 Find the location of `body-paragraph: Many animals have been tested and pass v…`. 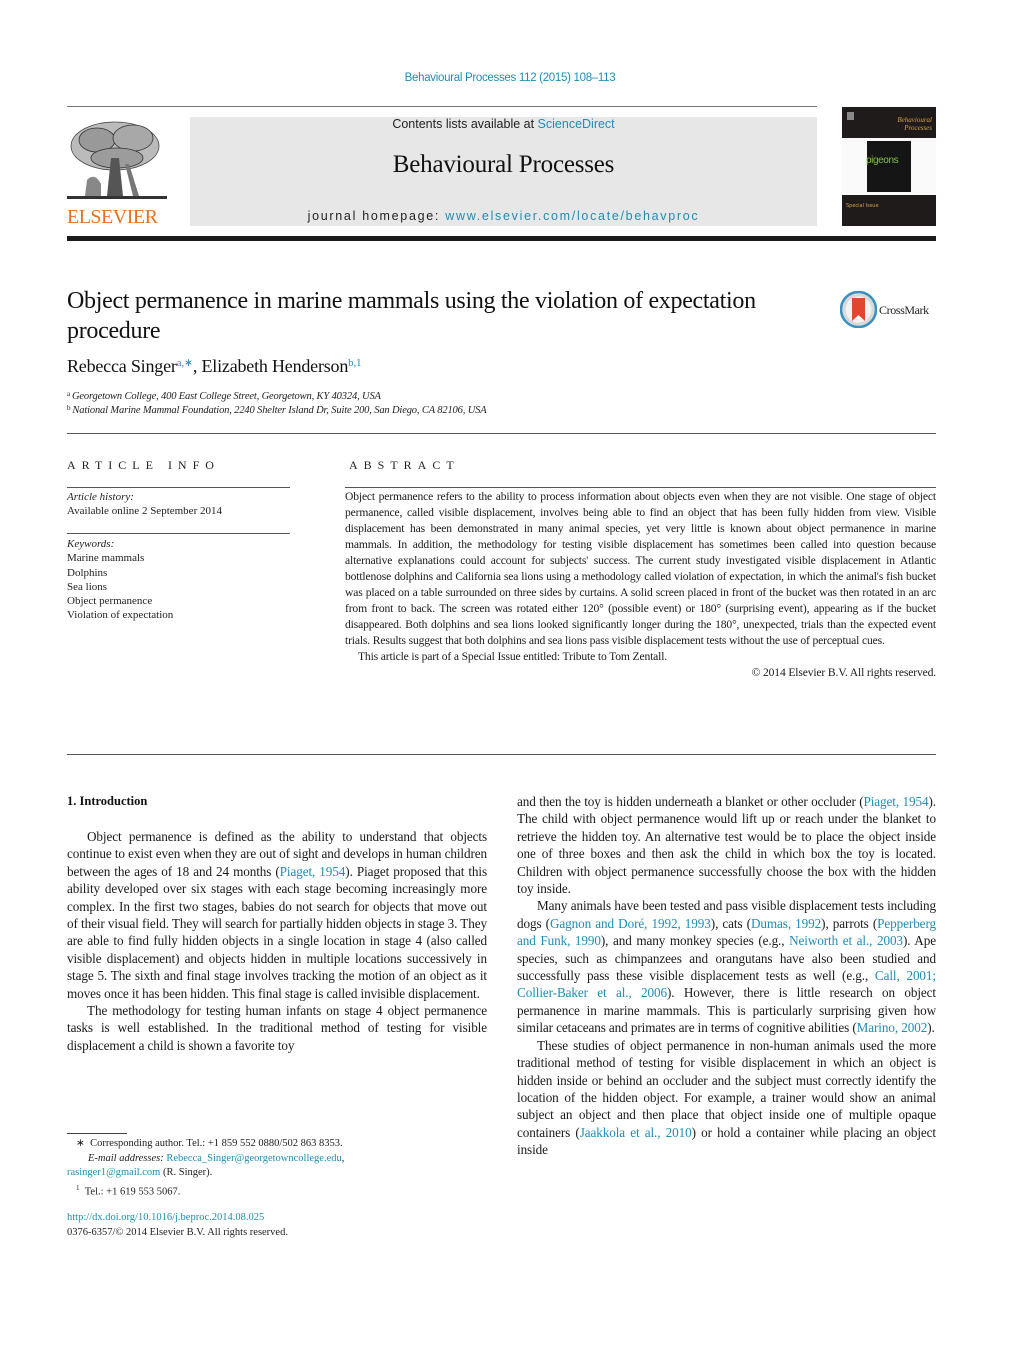

body-paragraph: Many animals have been tested and pass v… is located at coordinates (726, 966).